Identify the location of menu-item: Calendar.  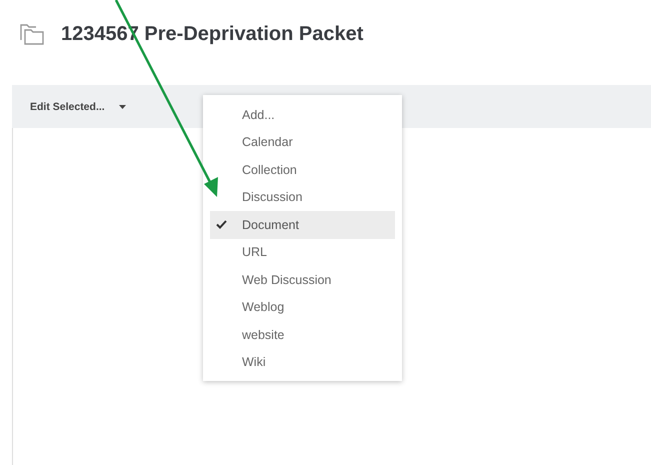
(302, 142).